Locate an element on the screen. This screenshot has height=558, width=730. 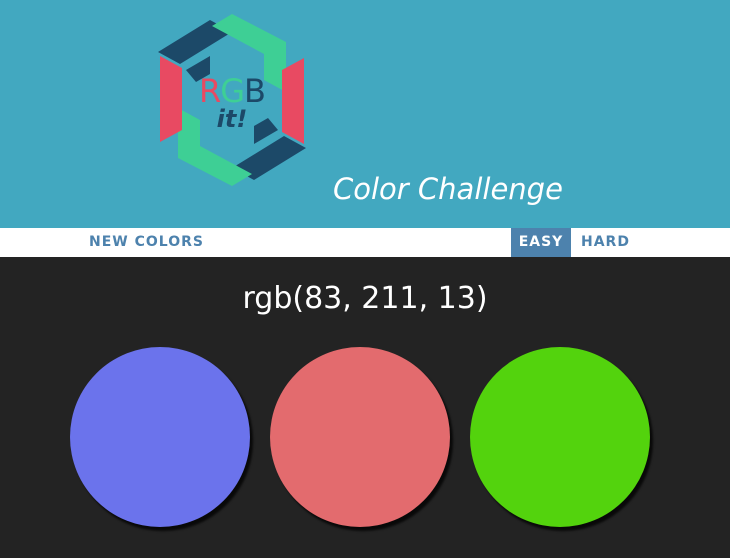
logo: RGB it! is located at coordinates (232, 100).